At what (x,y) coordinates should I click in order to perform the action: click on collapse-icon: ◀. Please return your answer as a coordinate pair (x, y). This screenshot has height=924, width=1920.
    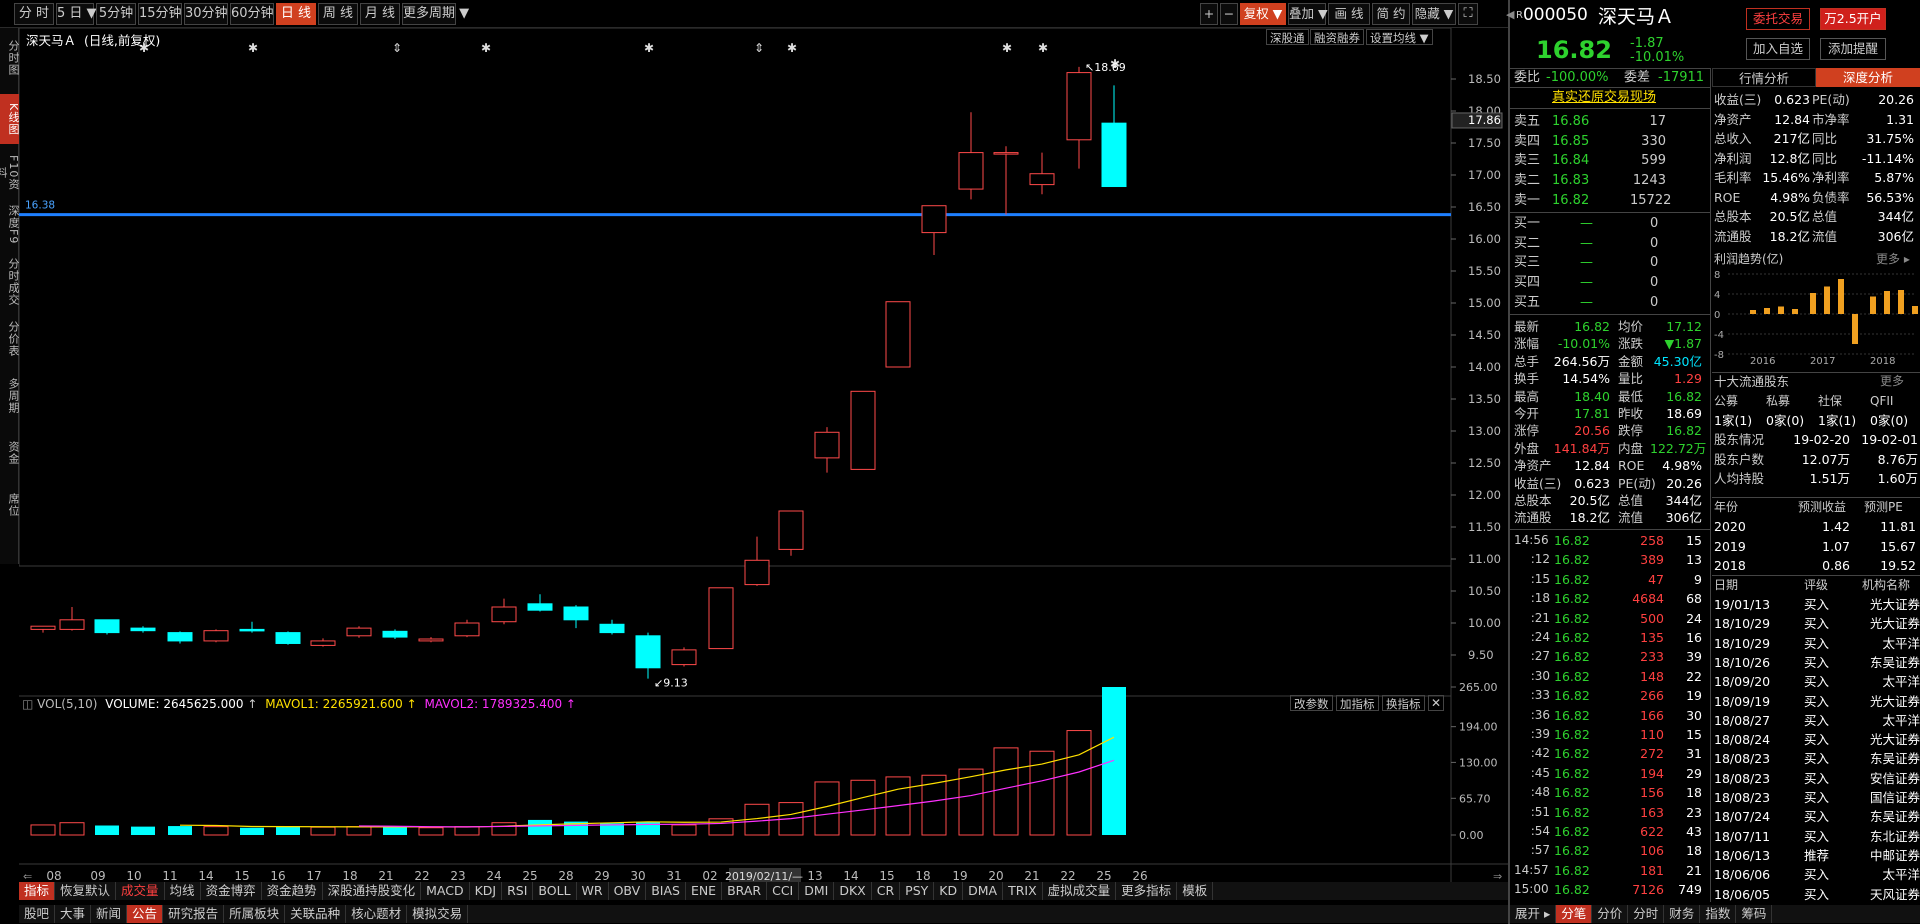
    Looking at the image, I should click on (1510, 14).